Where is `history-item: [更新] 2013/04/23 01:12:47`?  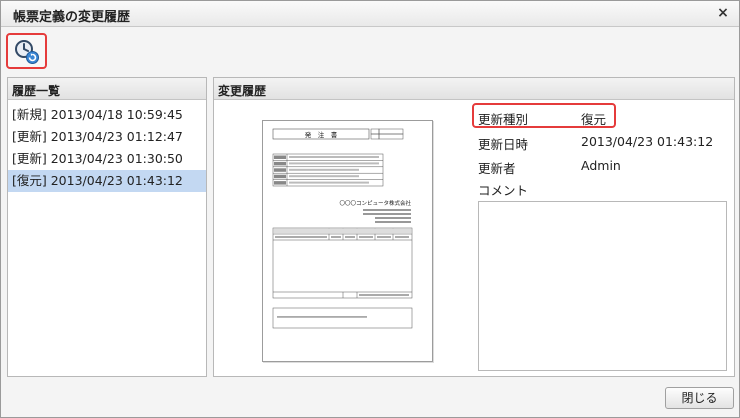 history-item: [更新] 2013/04/23 01:12:47 is located at coordinates (107, 137).